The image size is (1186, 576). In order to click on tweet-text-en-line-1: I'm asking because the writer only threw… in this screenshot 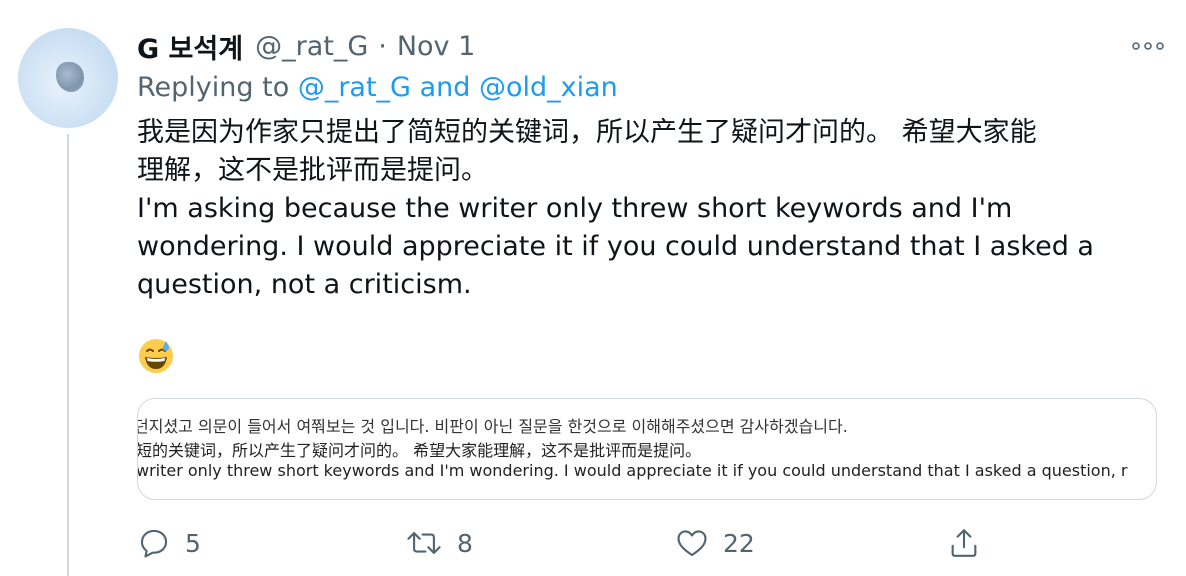, I will do `click(575, 208)`.